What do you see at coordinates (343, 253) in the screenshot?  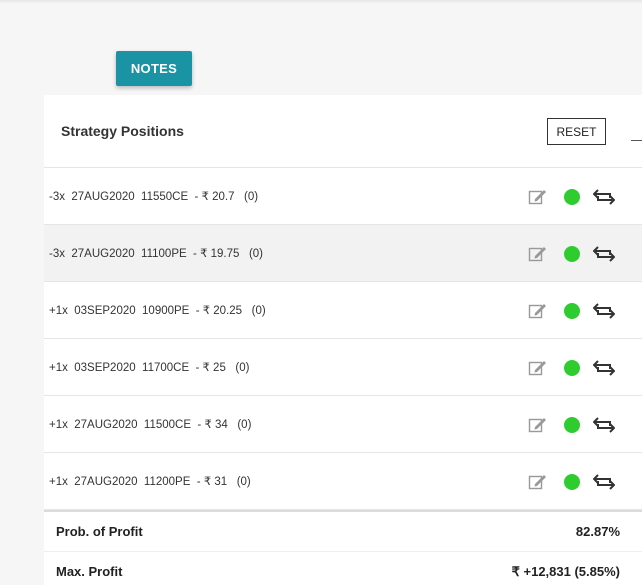 I see `position-row: -3x 27AUG2020 11100PE - ₹ 19.75 (0)` at bounding box center [343, 253].